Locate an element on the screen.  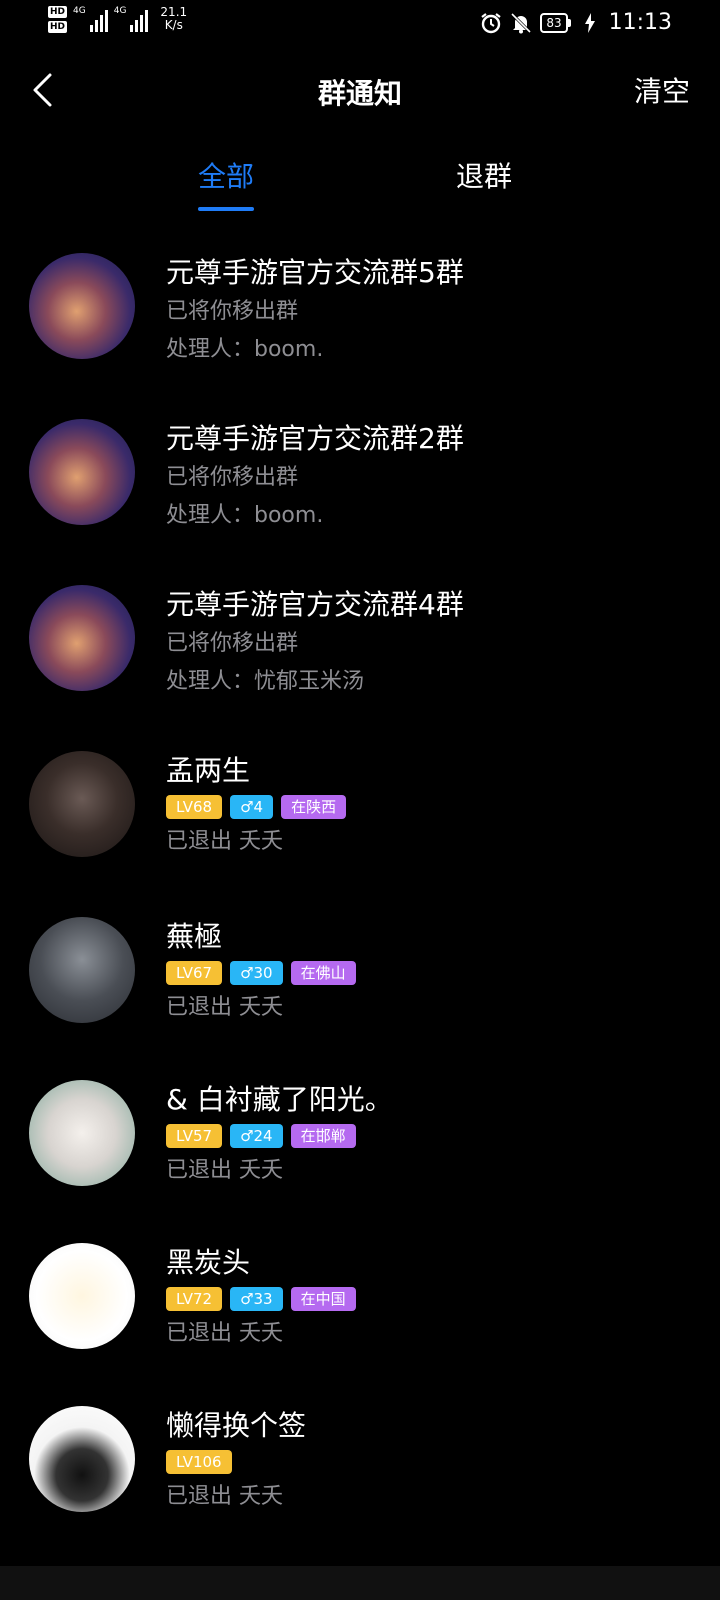
list-item: 蕪極 LV67 ♂30 在佛山 已退出 夭夭 is located at coordinates (360, 990).